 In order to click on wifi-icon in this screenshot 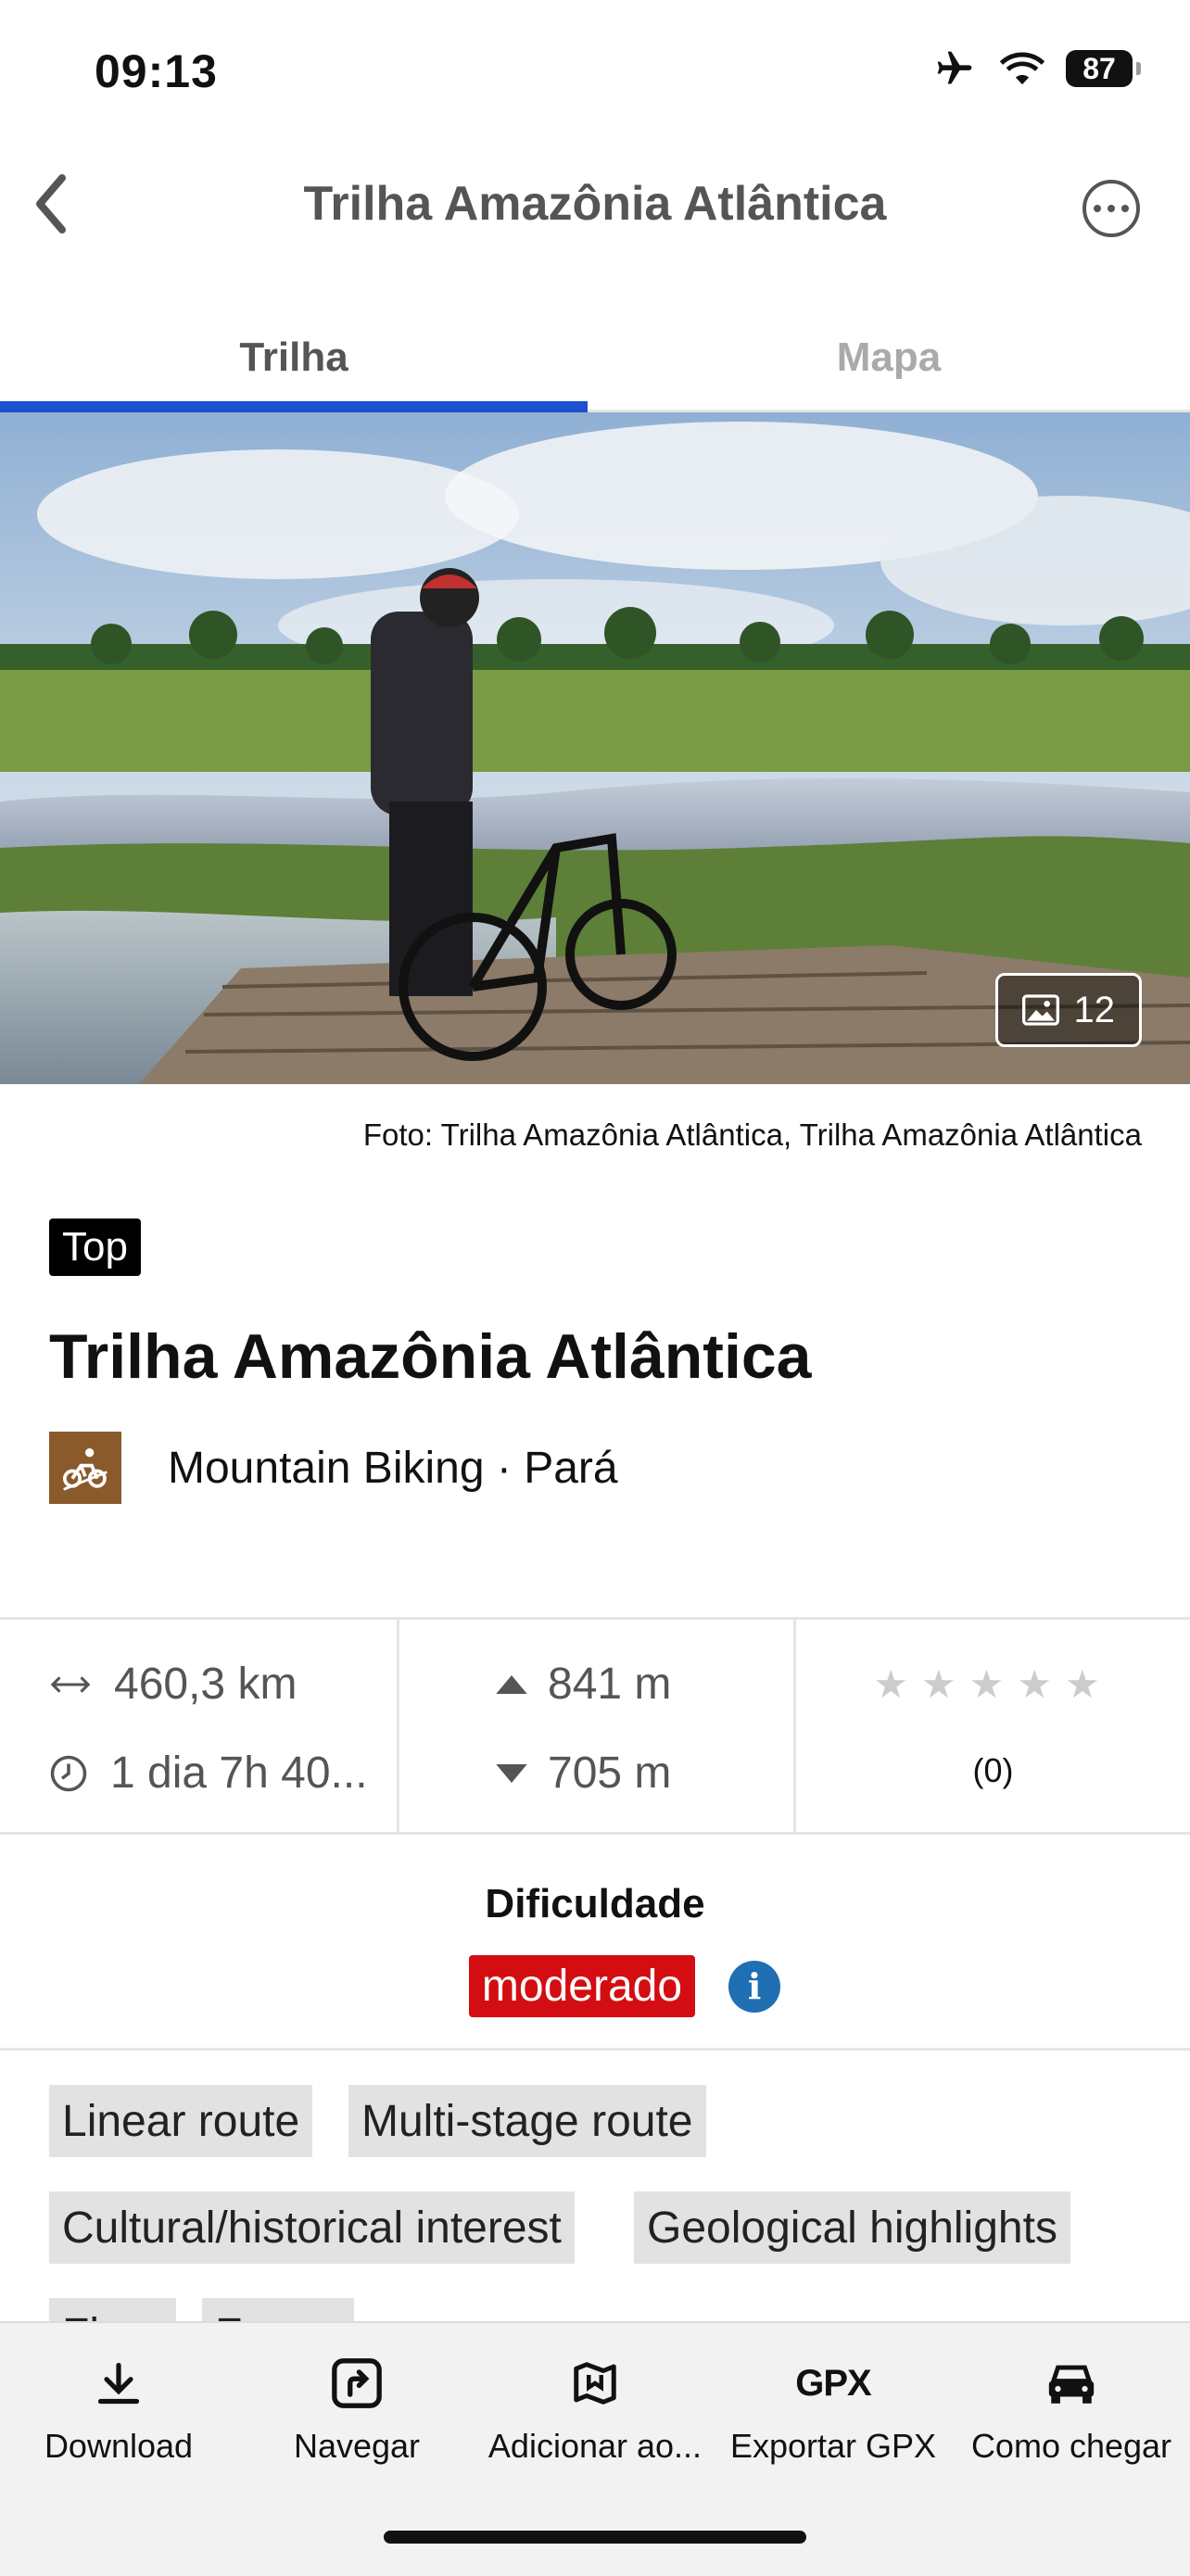, I will do `click(1022, 68)`.